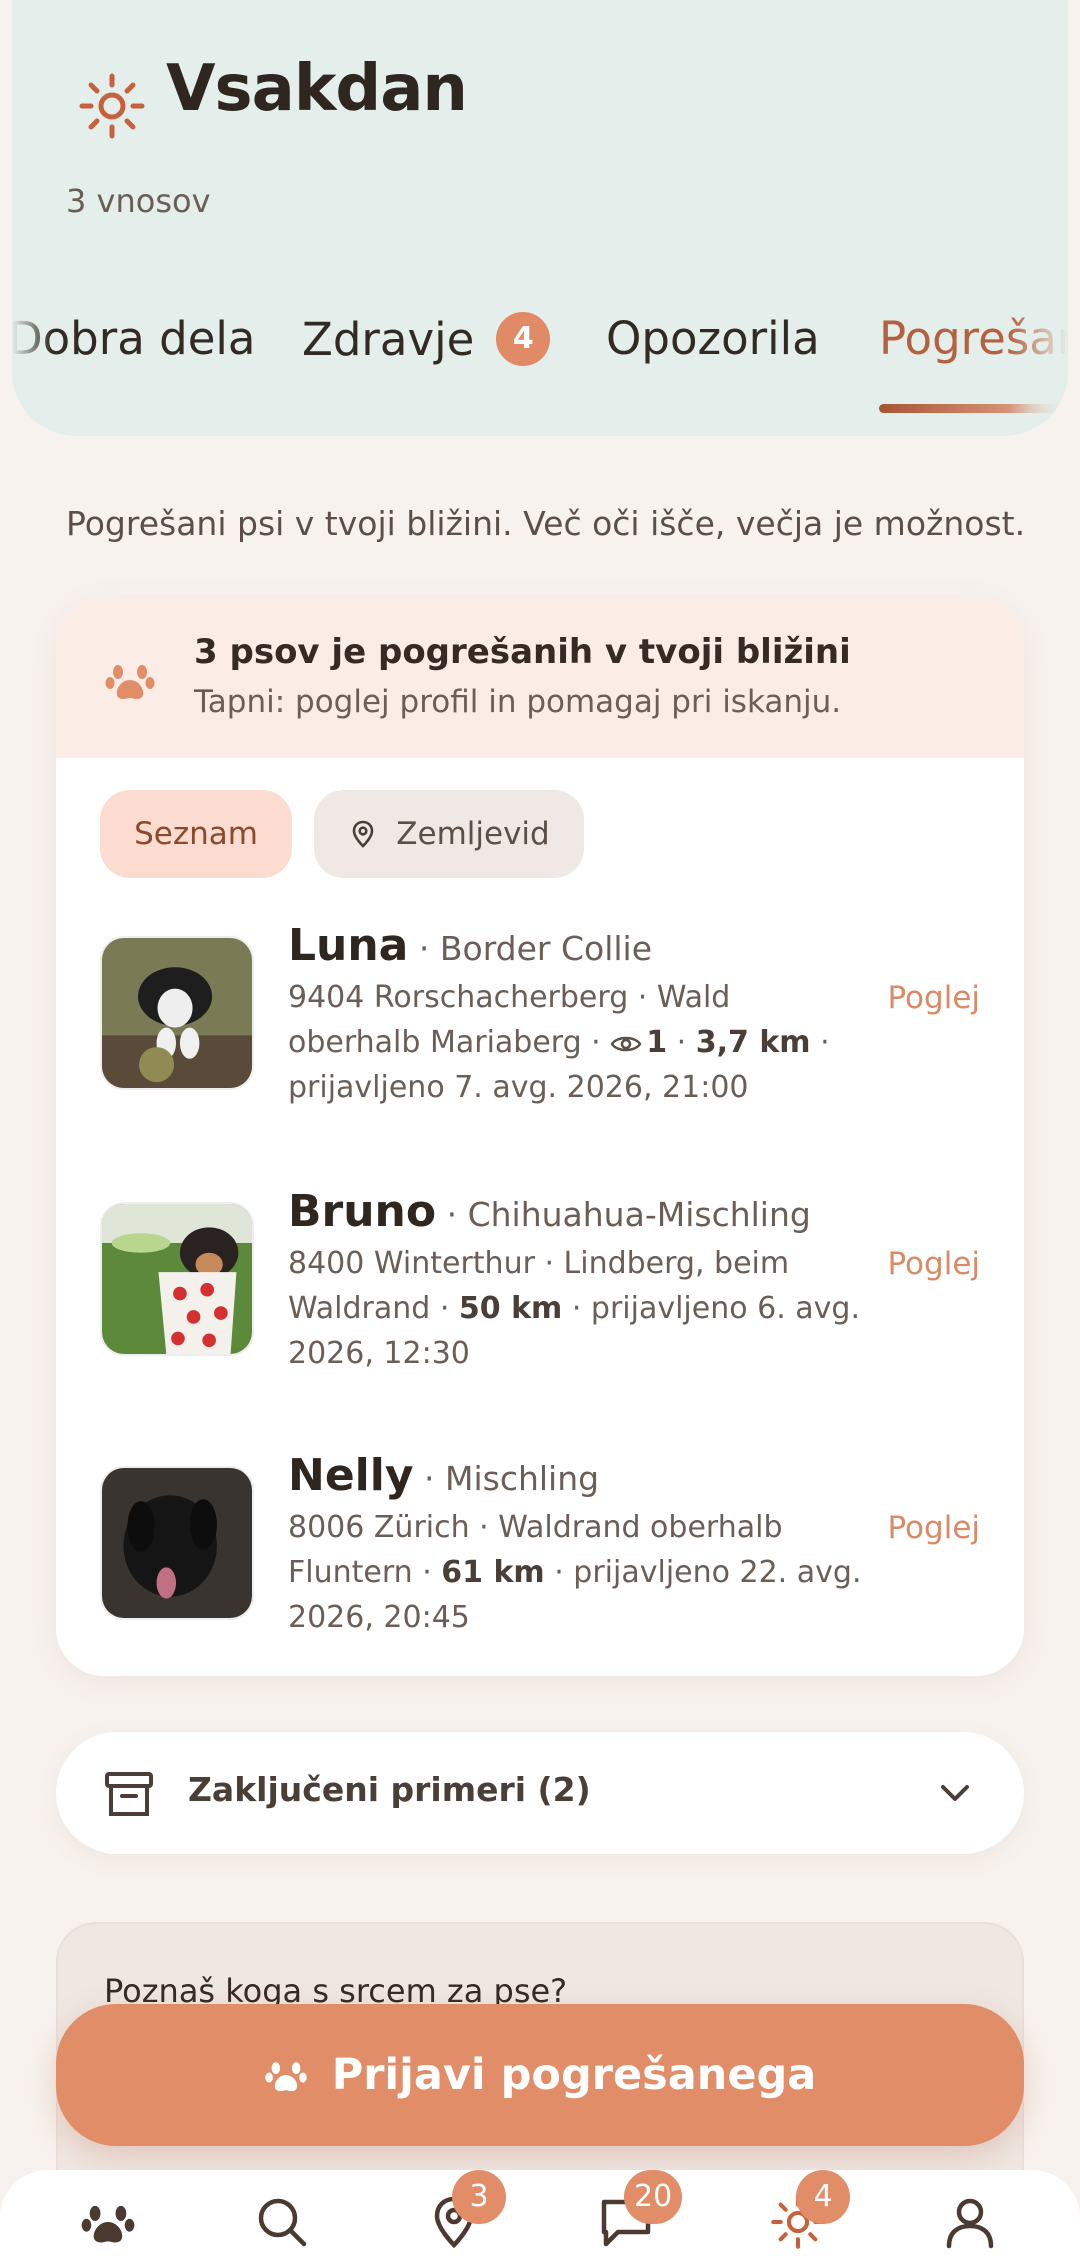  I want to click on closed-cases-toggle: Zaključeni primeri (2), so click(540, 1793).